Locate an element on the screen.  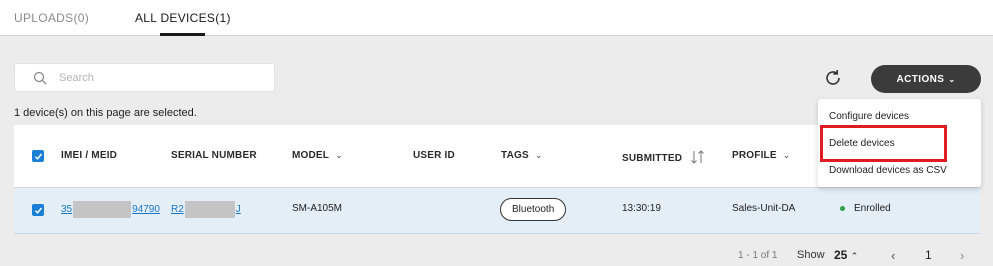
refresh-icon is located at coordinates (833, 78).